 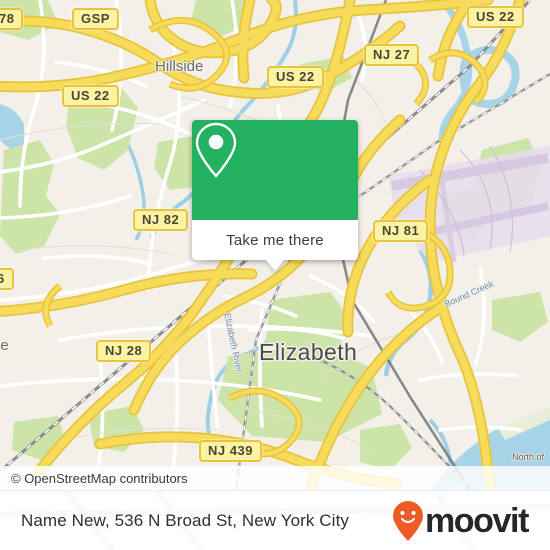 What do you see at coordinates (495, 17) in the screenshot?
I see `shield-us22-right: US 22` at bounding box center [495, 17].